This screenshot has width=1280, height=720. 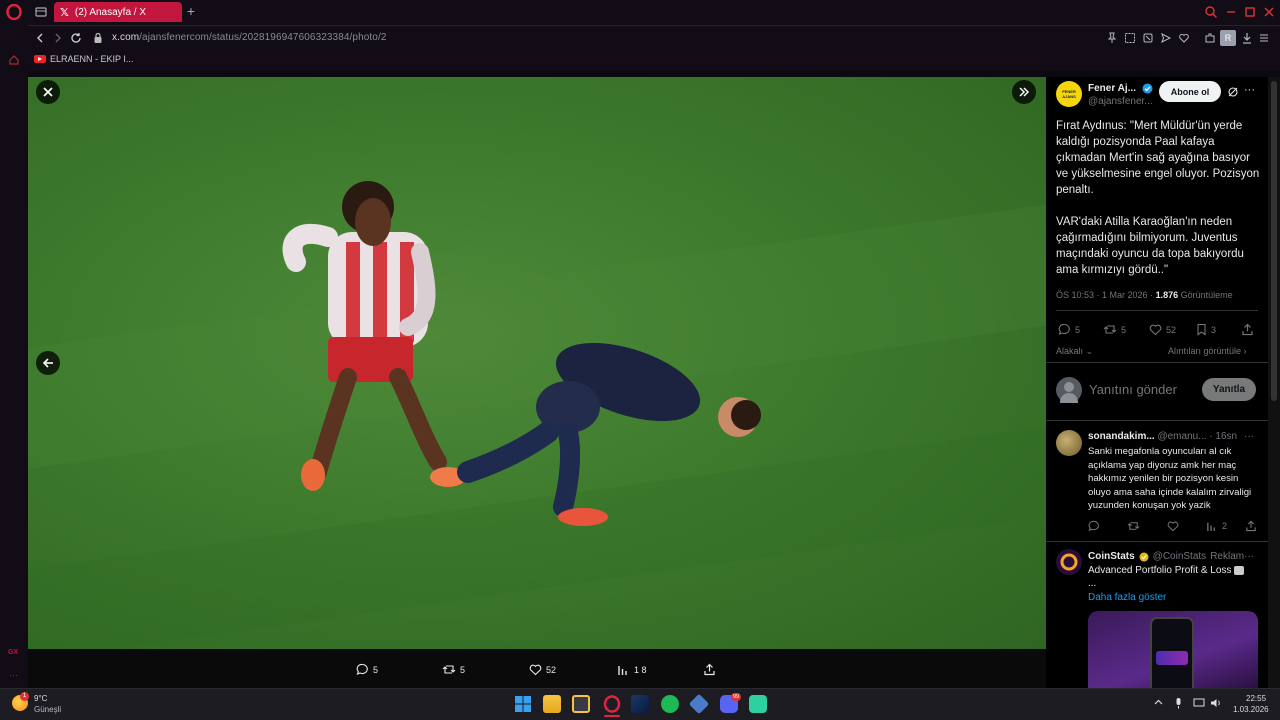 I want to click on close-window-icon, so click(x=1269, y=12).